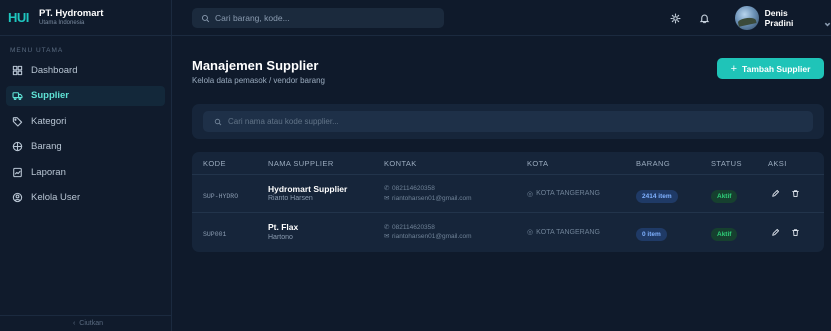 The image size is (831, 331). What do you see at coordinates (37, 50) in the screenshot?
I see `menu-section-label: MENU UTAMA` at bounding box center [37, 50].